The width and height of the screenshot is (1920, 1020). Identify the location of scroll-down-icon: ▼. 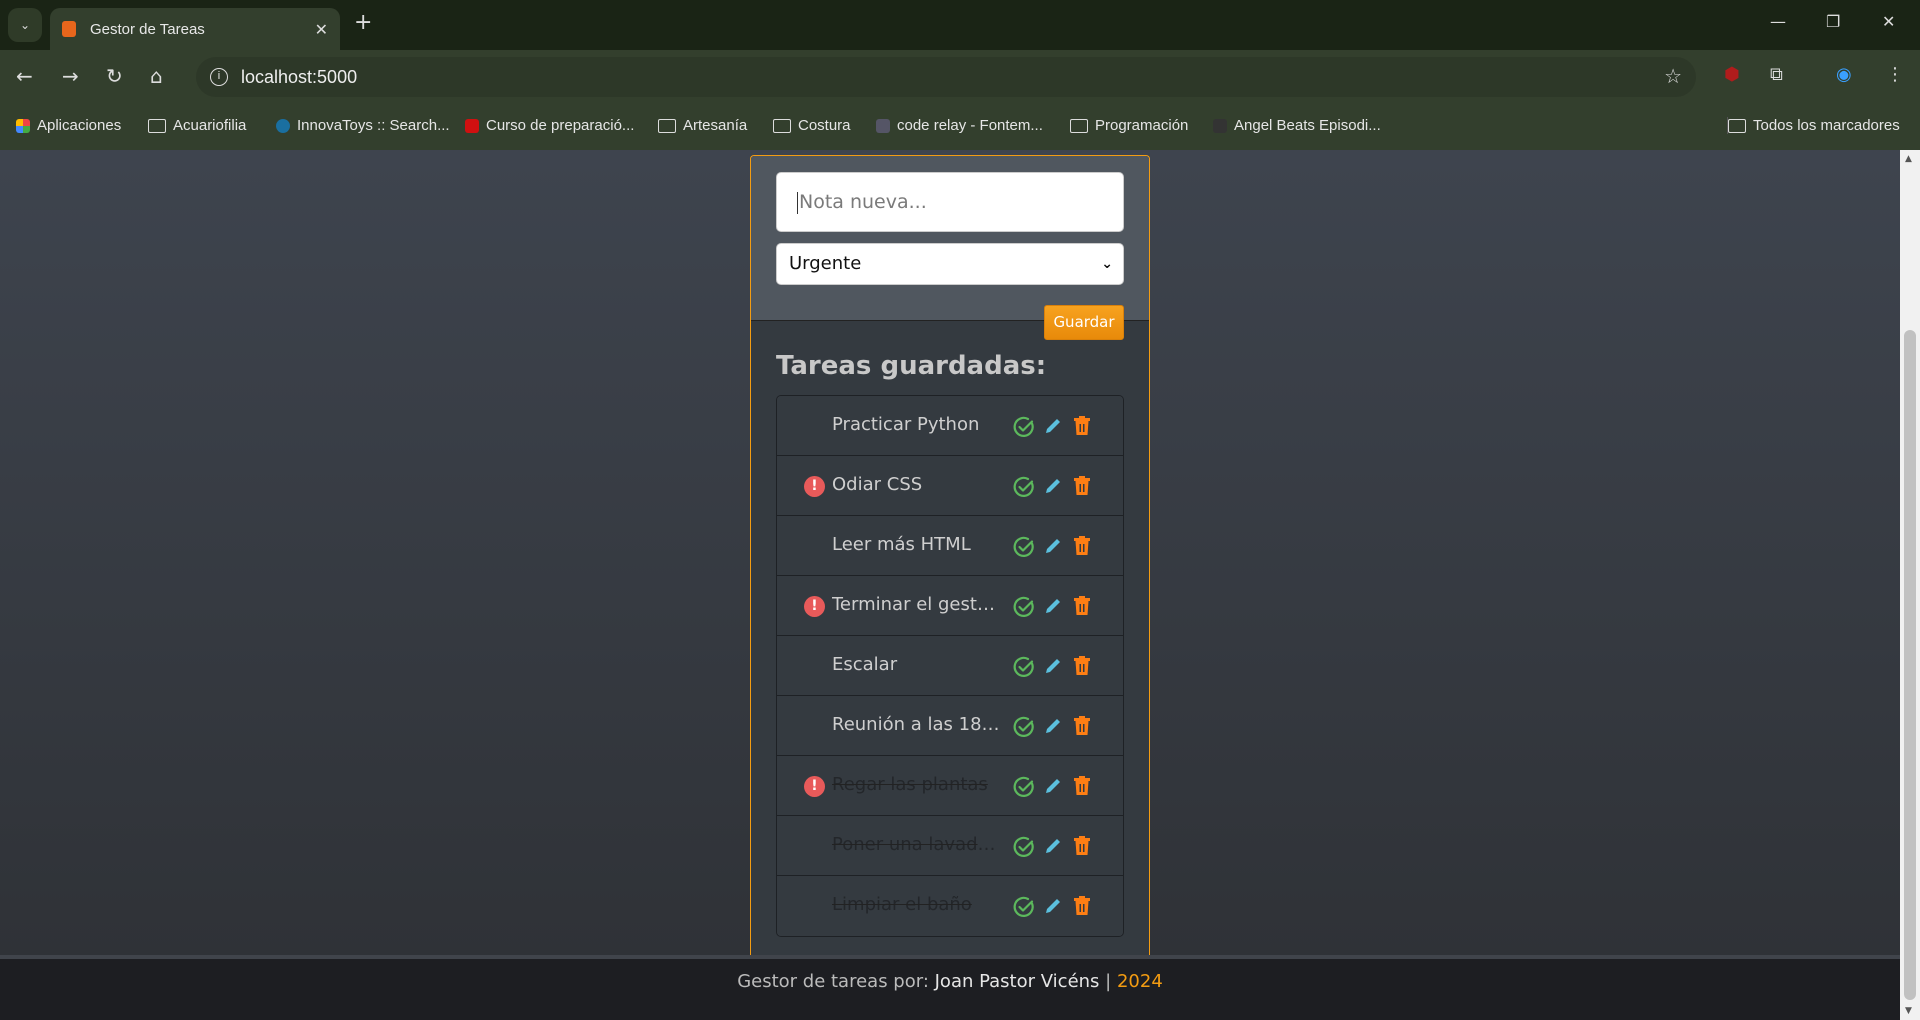
(1908, 1011).